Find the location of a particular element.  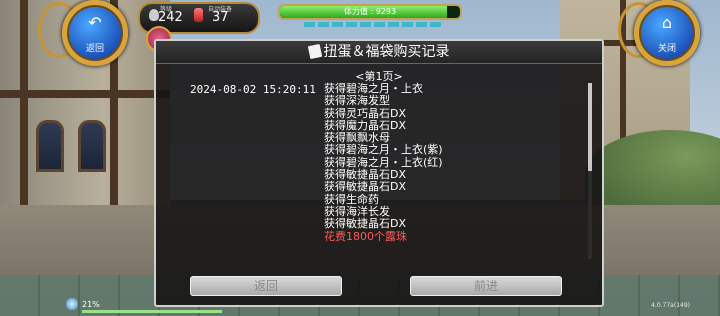

return-arrow-icon: ↶ is located at coordinates (95, 22).